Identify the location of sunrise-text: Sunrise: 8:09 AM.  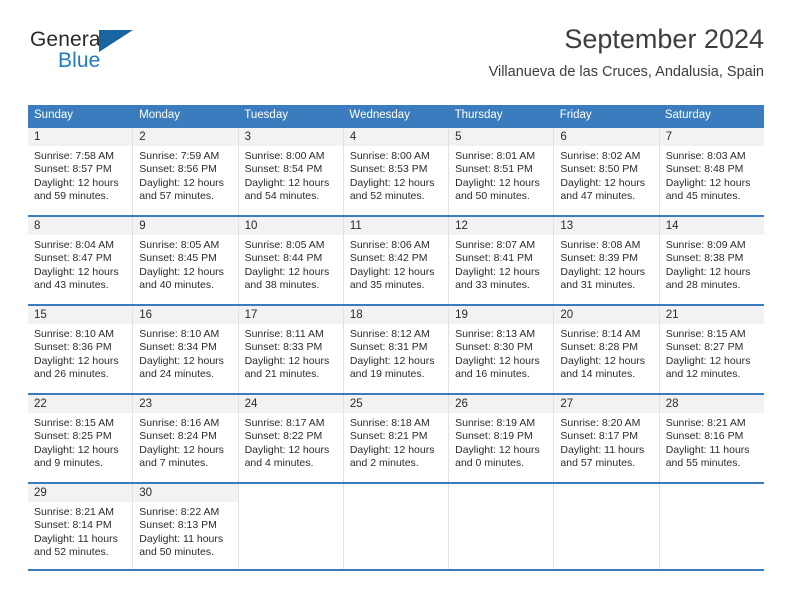
(705, 245).